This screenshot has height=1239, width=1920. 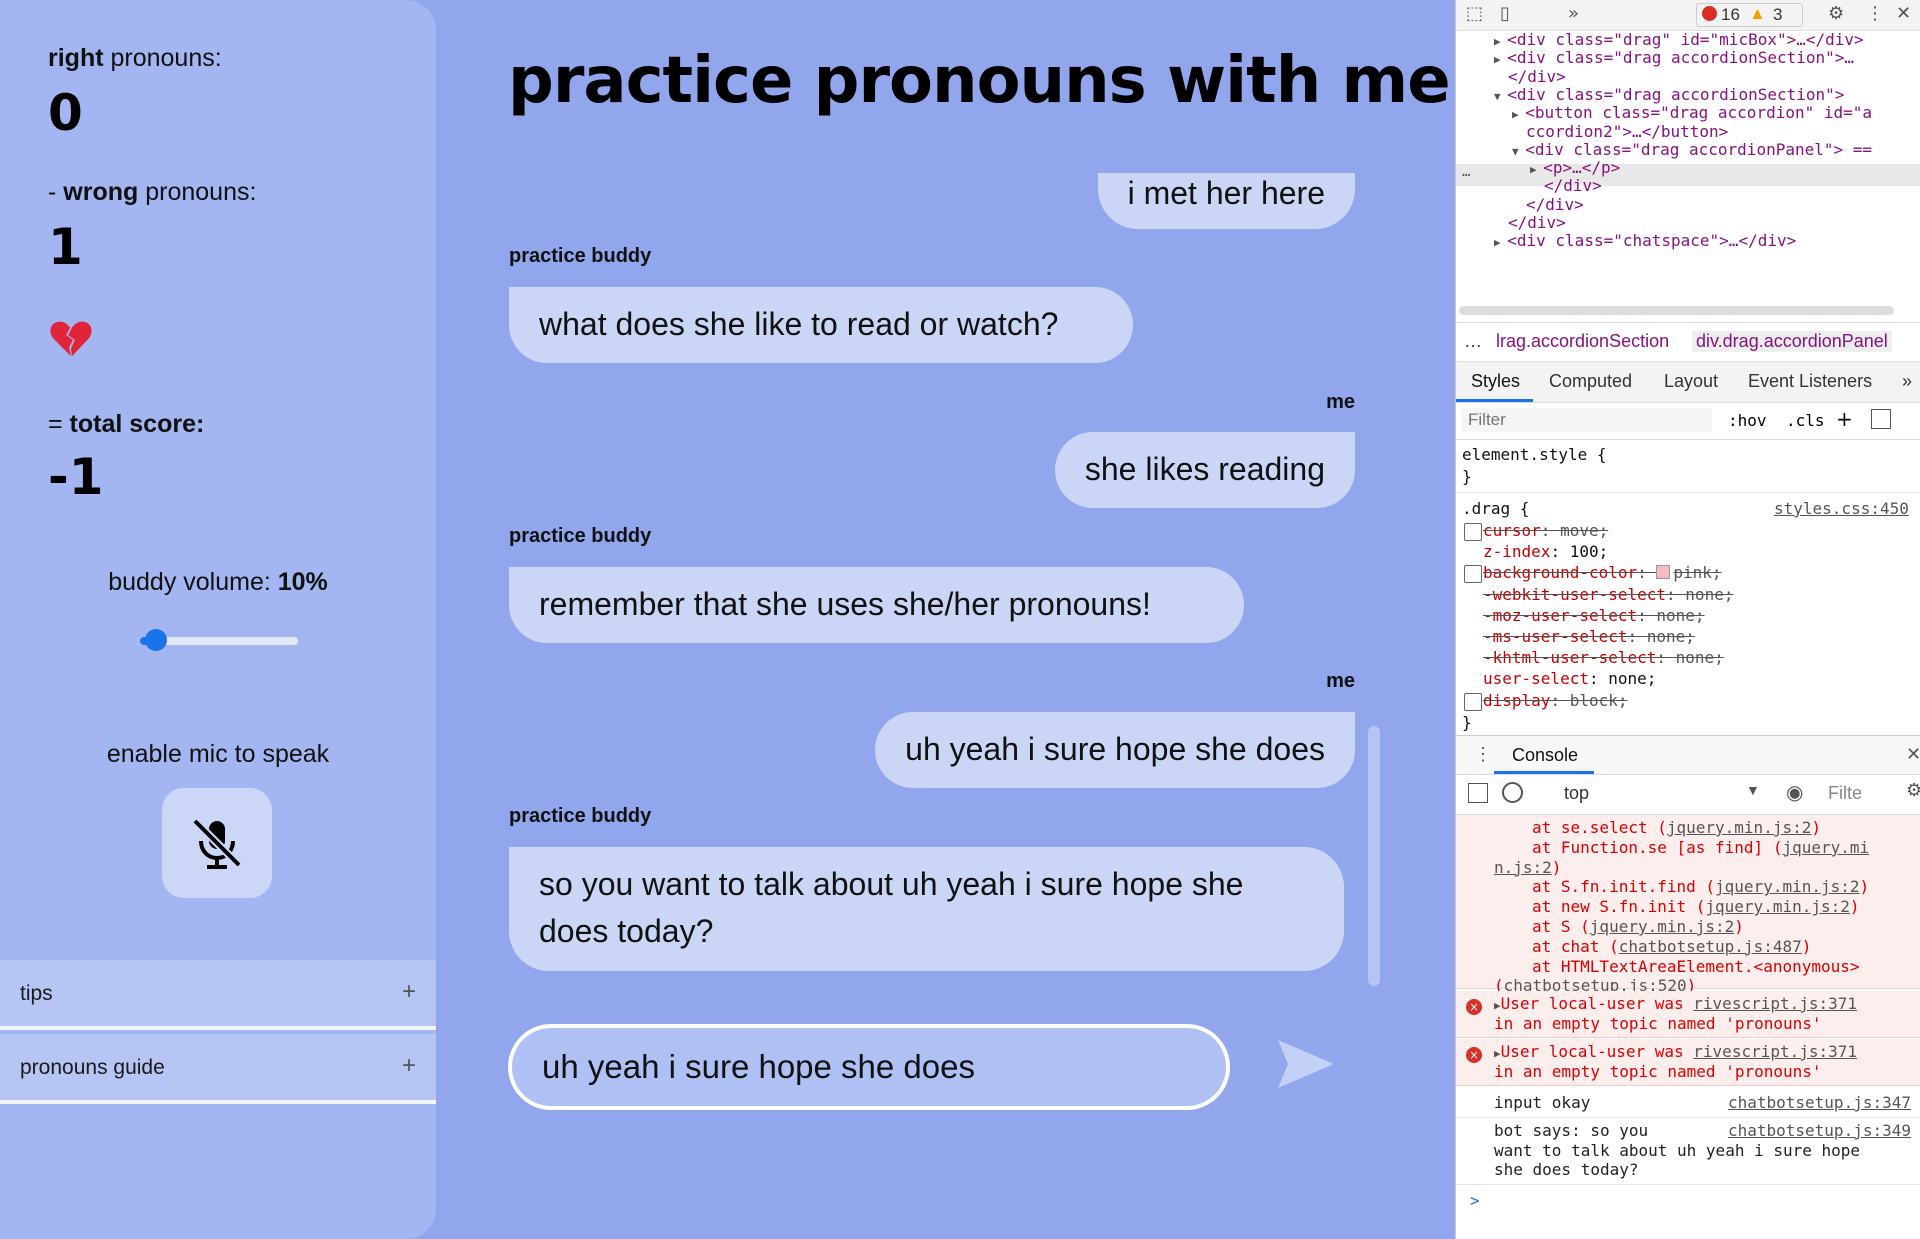 What do you see at coordinates (1534, 454) in the screenshot?
I see `element-style-selector: element.style {` at bounding box center [1534, 454].